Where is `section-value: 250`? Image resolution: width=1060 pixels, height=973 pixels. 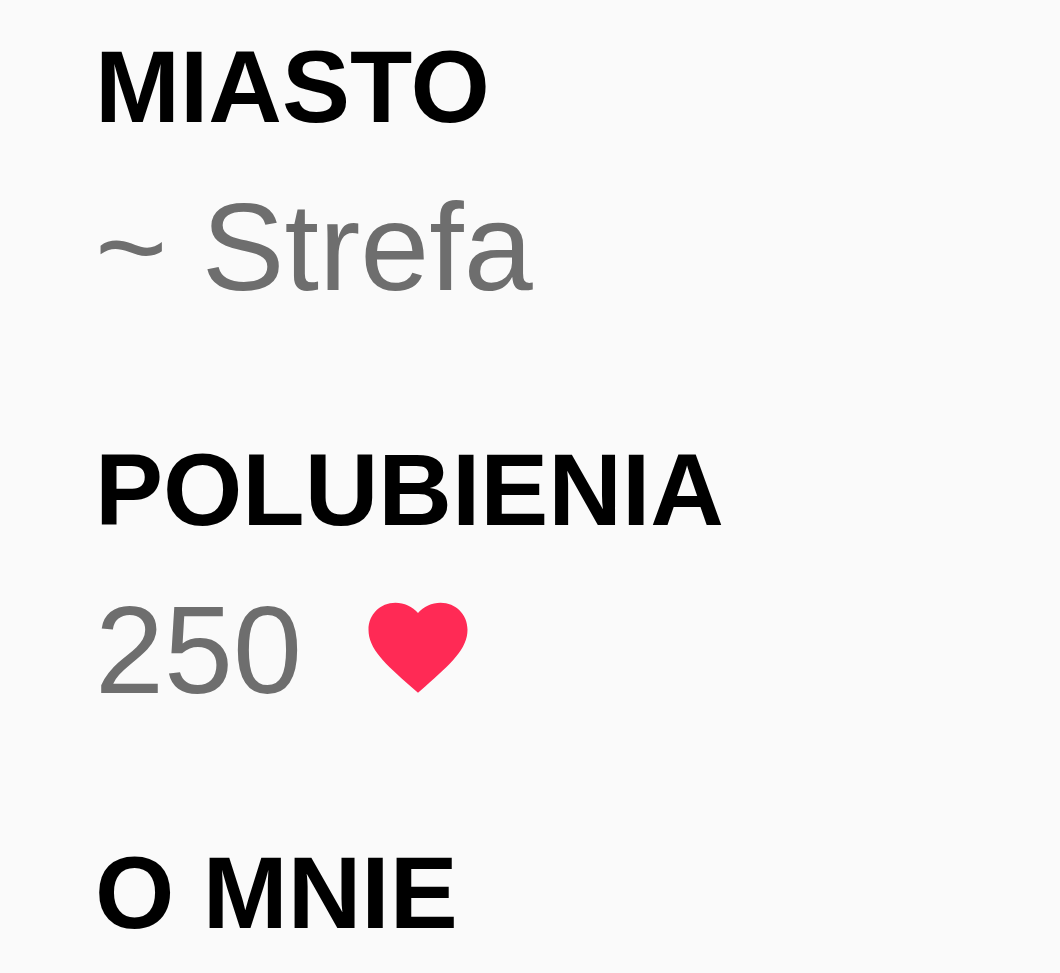
section-value: 250 is located at coordinates (198, 650).